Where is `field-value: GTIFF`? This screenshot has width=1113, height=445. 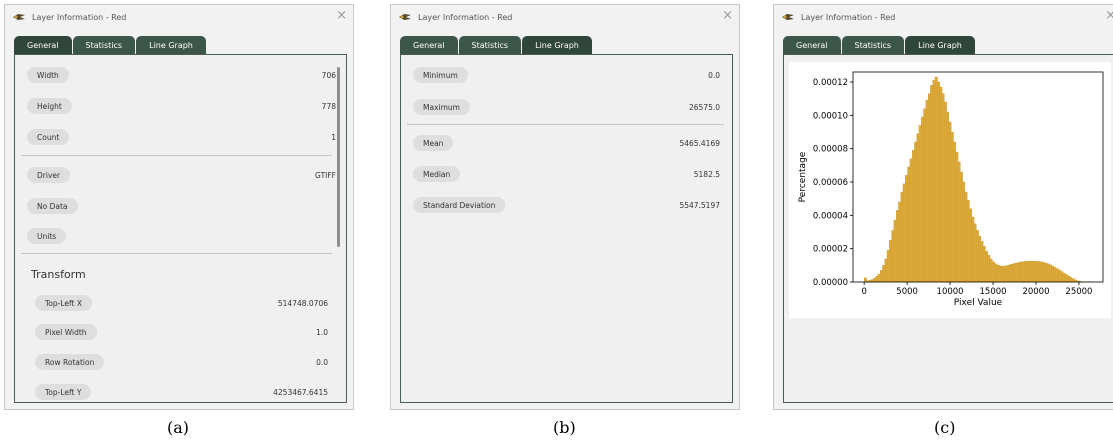
field-value: GTIFF is located at coordinates (325, 175).